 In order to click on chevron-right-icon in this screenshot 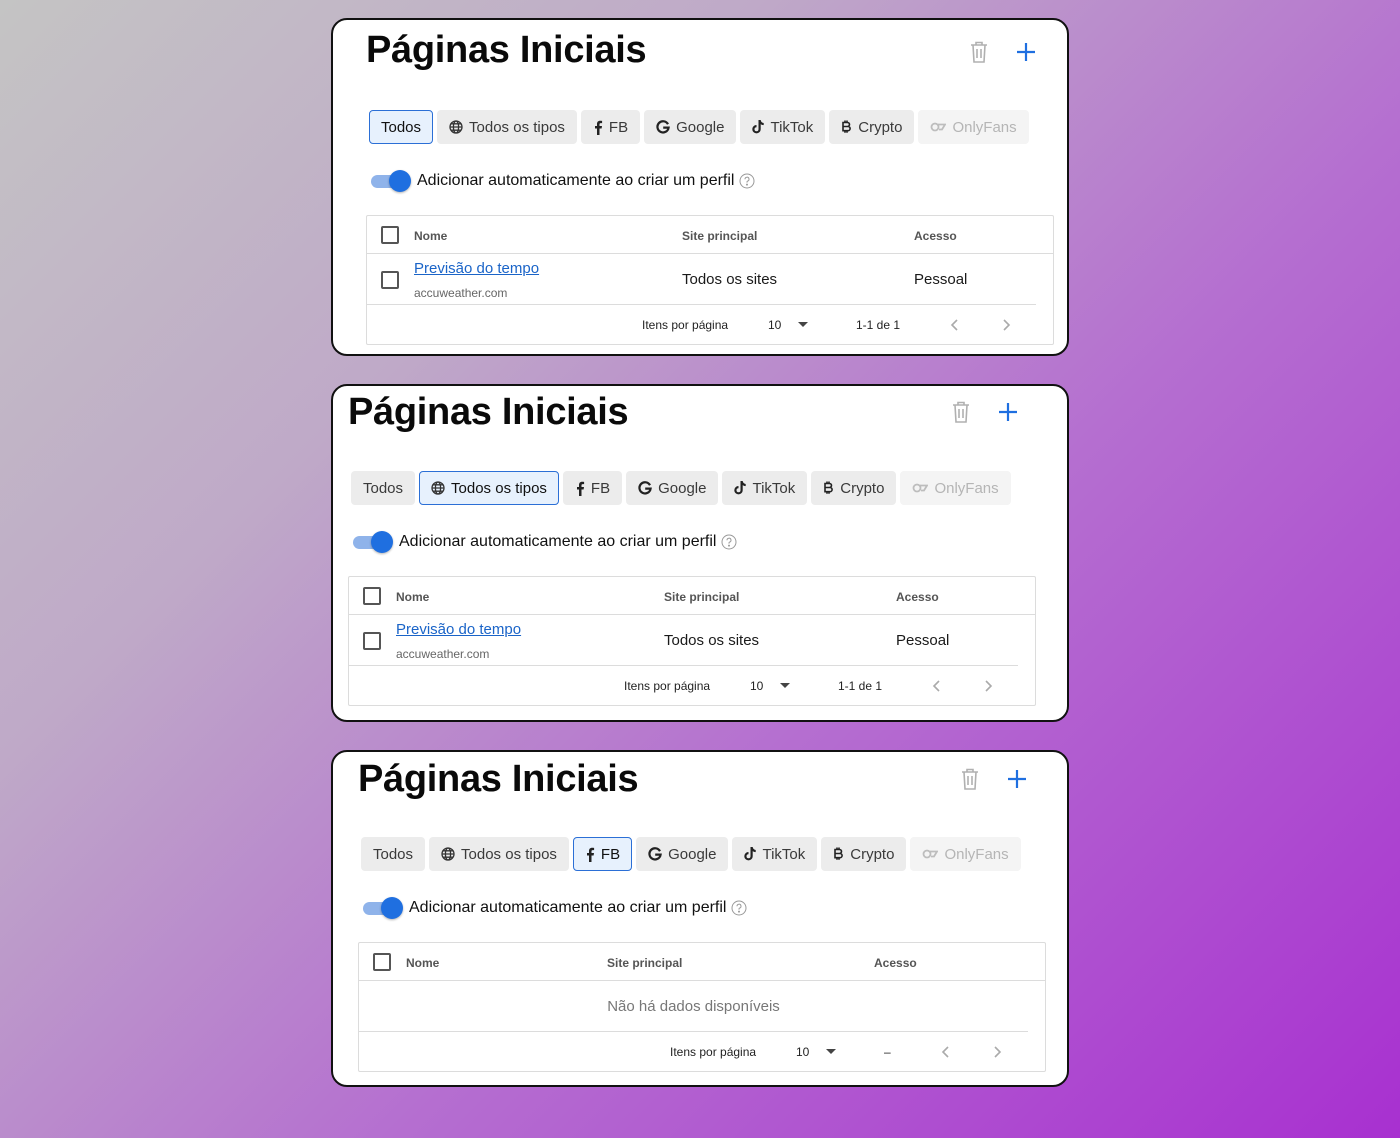, I will do `click(998, 1052)`.